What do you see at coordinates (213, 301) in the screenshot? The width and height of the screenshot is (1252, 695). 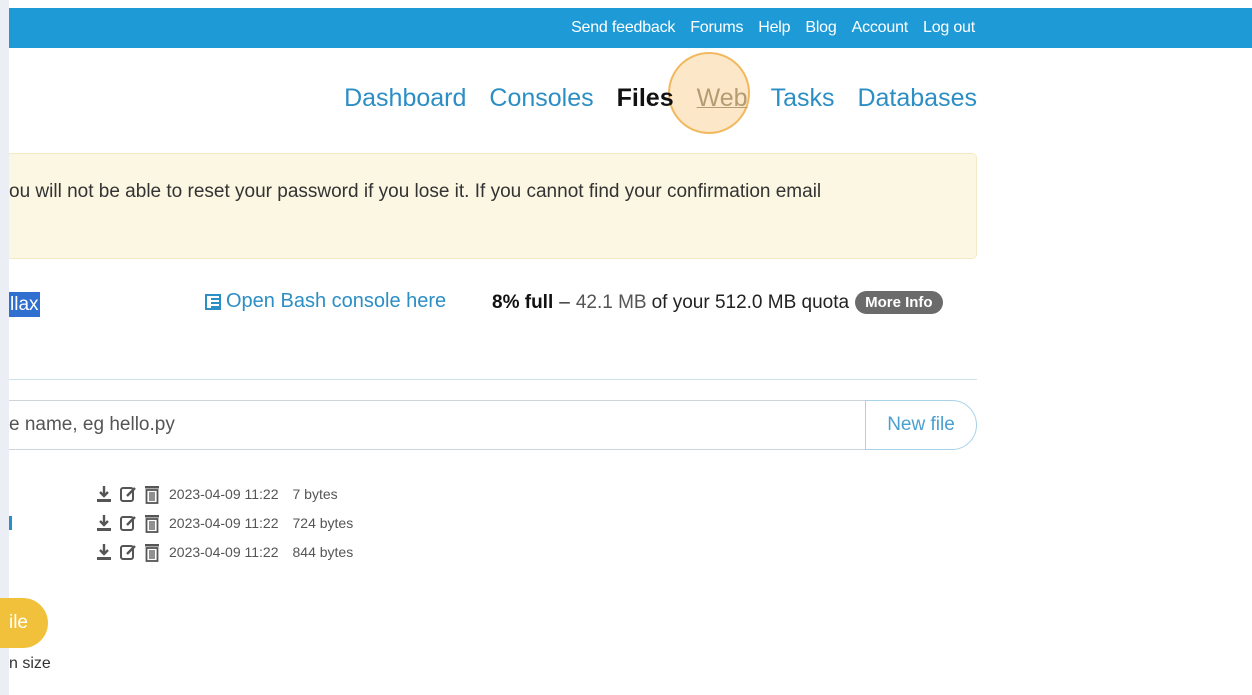 I see `console-icon` at bounding box center [213, 301].